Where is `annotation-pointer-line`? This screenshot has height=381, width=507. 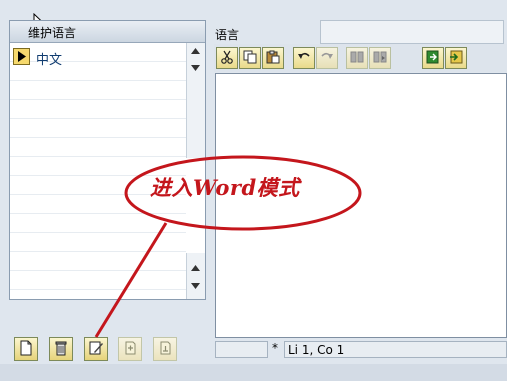 annotation-pointer-line is located at coordinates (131, 280).